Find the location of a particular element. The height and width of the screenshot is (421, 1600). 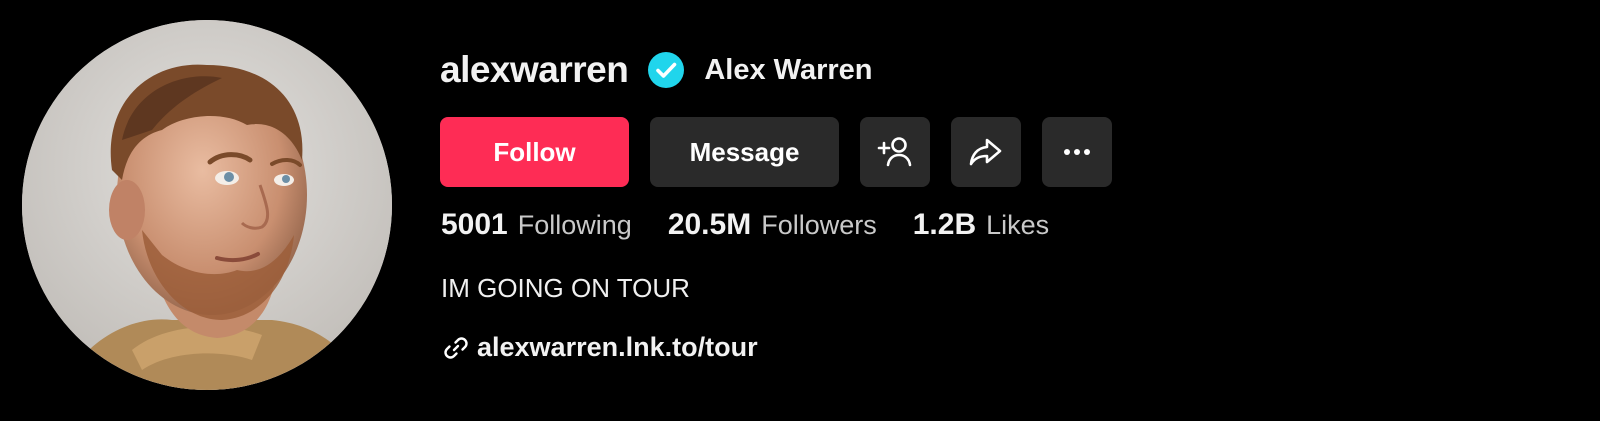

share-button is located at coordinates (986, 152).